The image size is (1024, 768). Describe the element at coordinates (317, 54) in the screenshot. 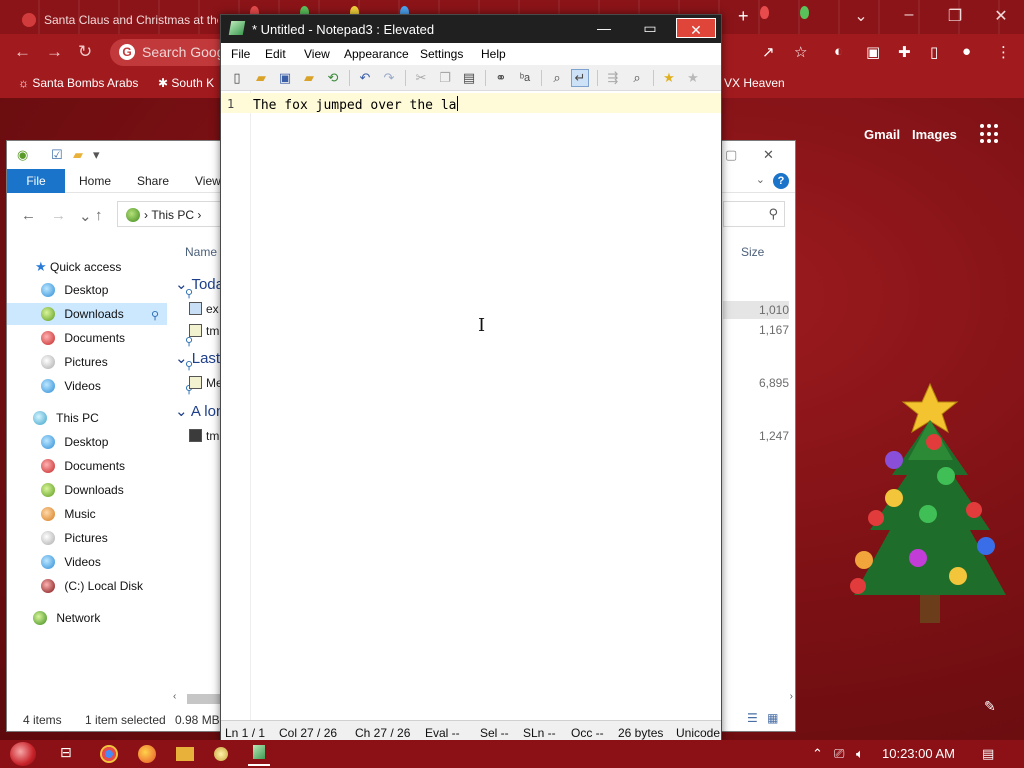

I see `menu-view: View` at that location.